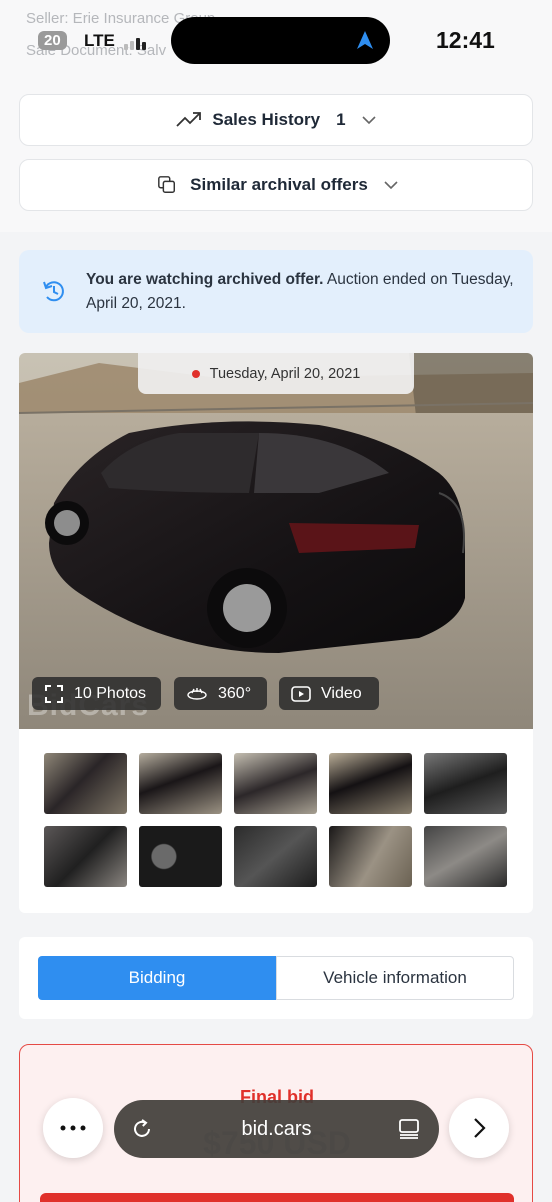 Image resolution: width=552 pixels, height=1202 pixels. I want to click on tab-bidding: Bidding, so click(157, 978).